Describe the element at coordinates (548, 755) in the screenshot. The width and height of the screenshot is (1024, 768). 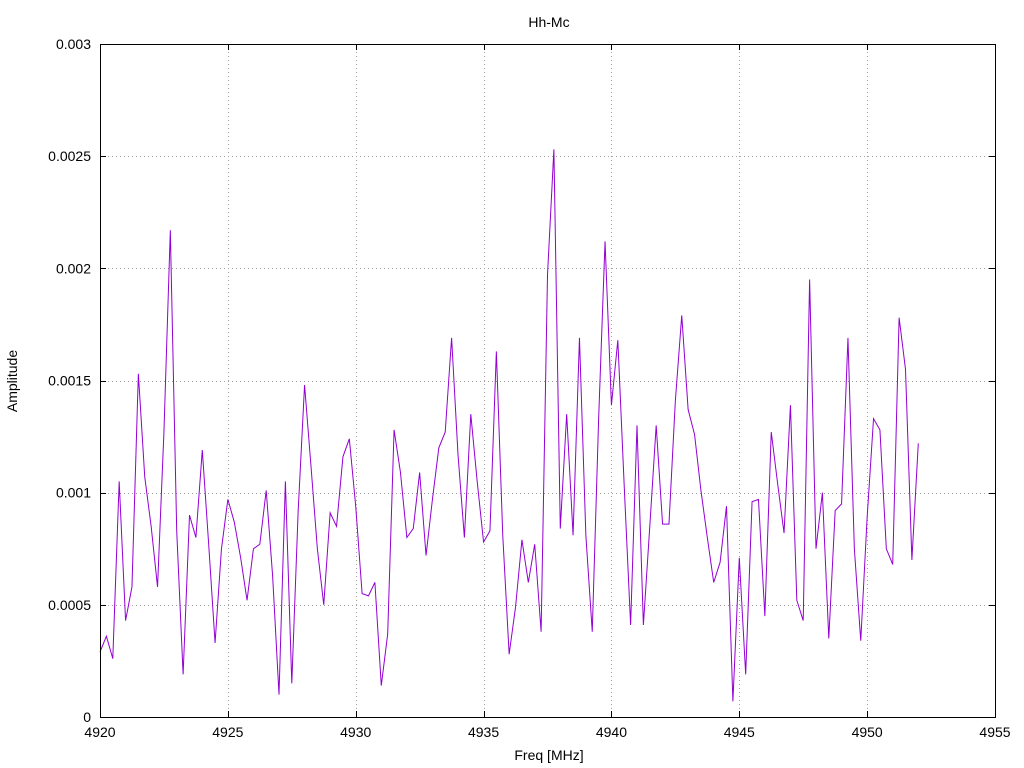
I see `x-axis-title: Freq [MHz]` at that location.